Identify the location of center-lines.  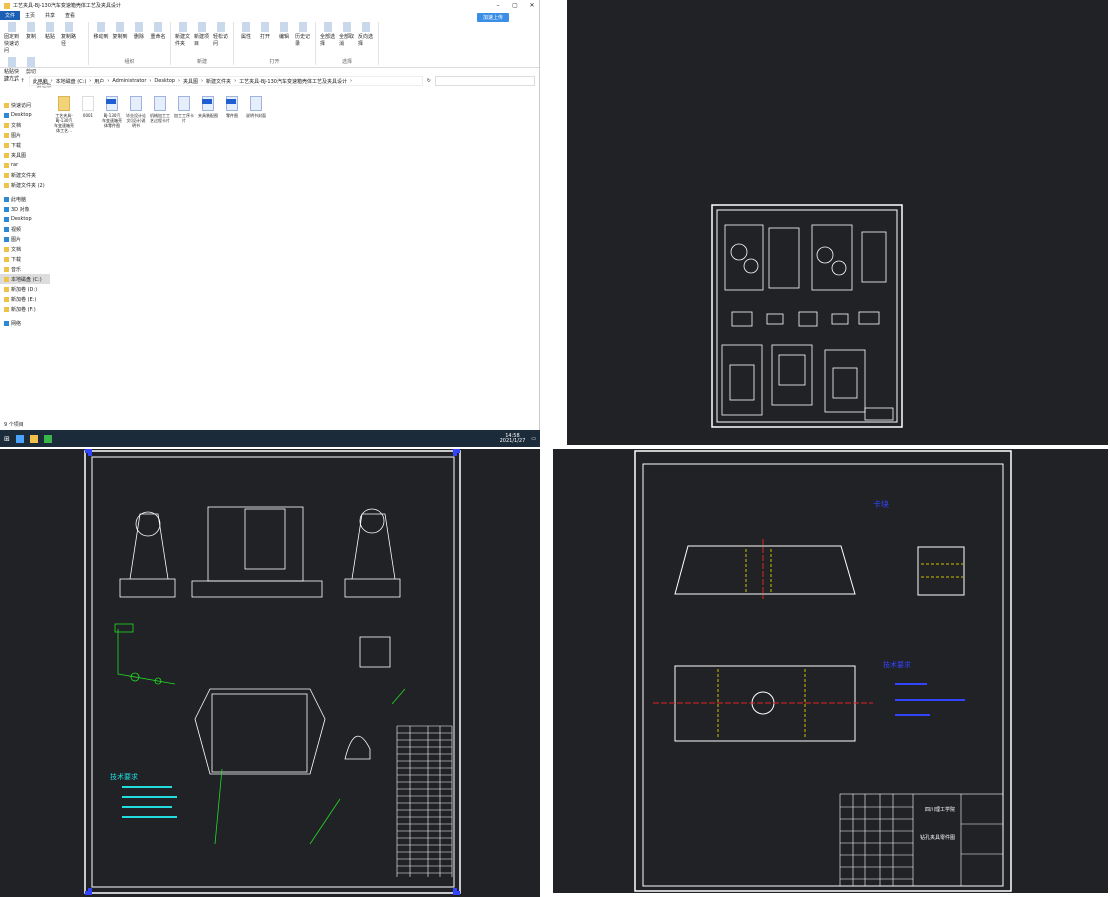
(763, 621).